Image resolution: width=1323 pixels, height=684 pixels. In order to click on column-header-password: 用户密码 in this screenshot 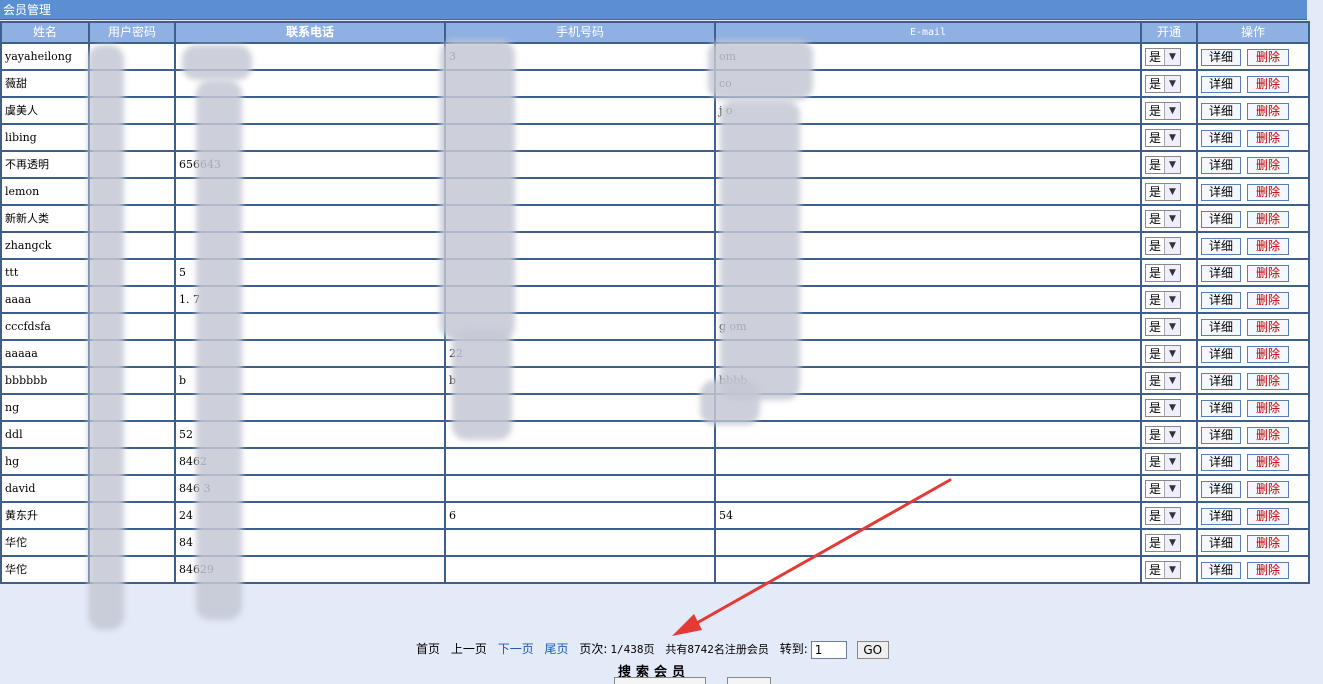, I will do `click(132, 32)`.